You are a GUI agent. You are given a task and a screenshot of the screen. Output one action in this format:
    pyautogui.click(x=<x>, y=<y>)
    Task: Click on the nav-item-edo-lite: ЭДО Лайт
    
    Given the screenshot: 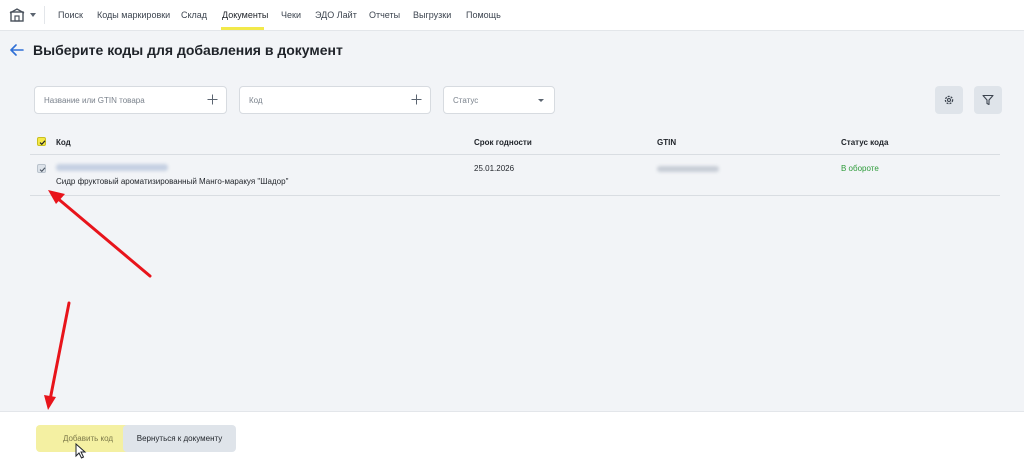 What is the action you would take?
    pyautogui.click(x=336, y=15)
    